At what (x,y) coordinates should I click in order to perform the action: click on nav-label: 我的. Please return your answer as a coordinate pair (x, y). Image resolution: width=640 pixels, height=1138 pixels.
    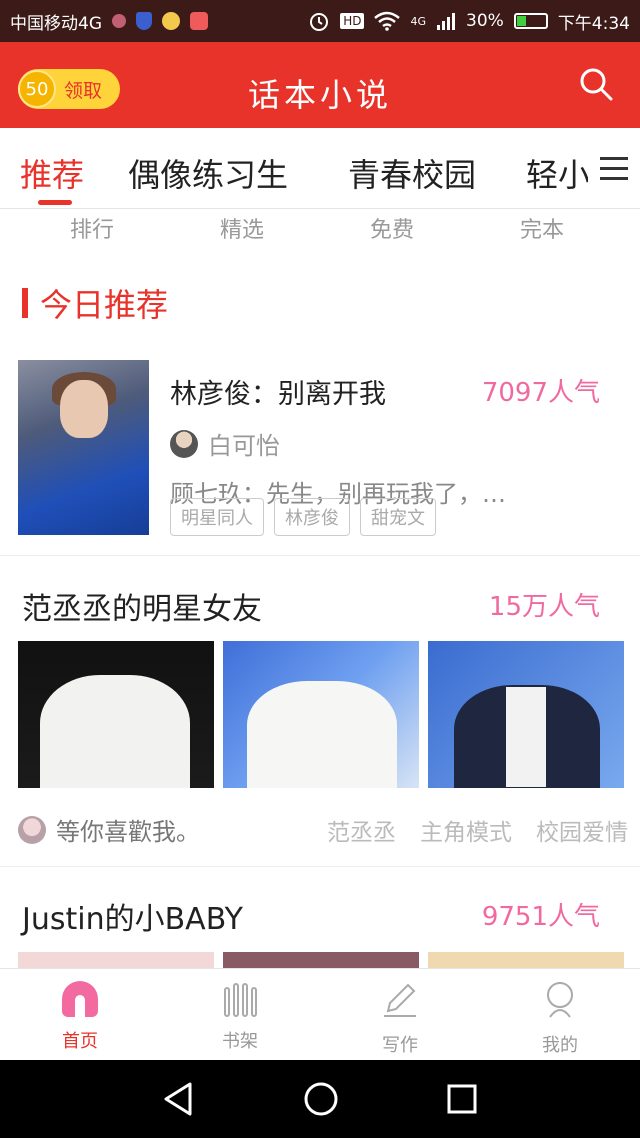
    Looking at the image, I should click on (560, 1045).